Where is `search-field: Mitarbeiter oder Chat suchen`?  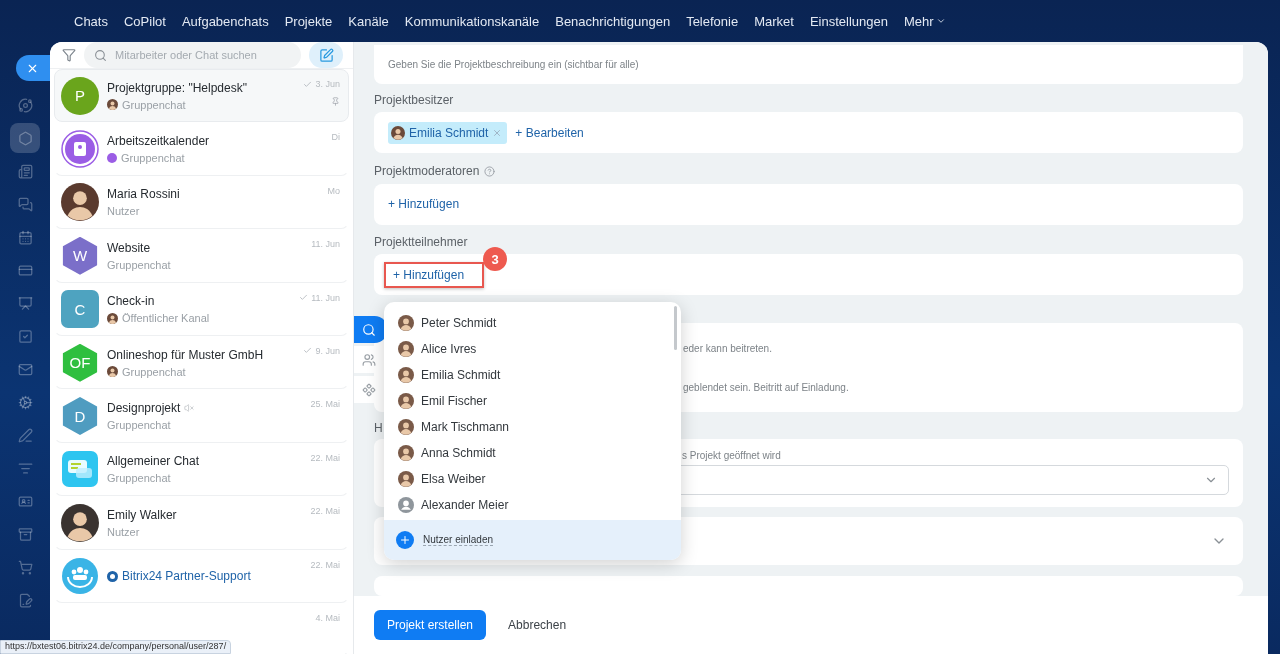
search-field: Mitarbeiter oder Chat suchen is located at coordinates (192, 55).